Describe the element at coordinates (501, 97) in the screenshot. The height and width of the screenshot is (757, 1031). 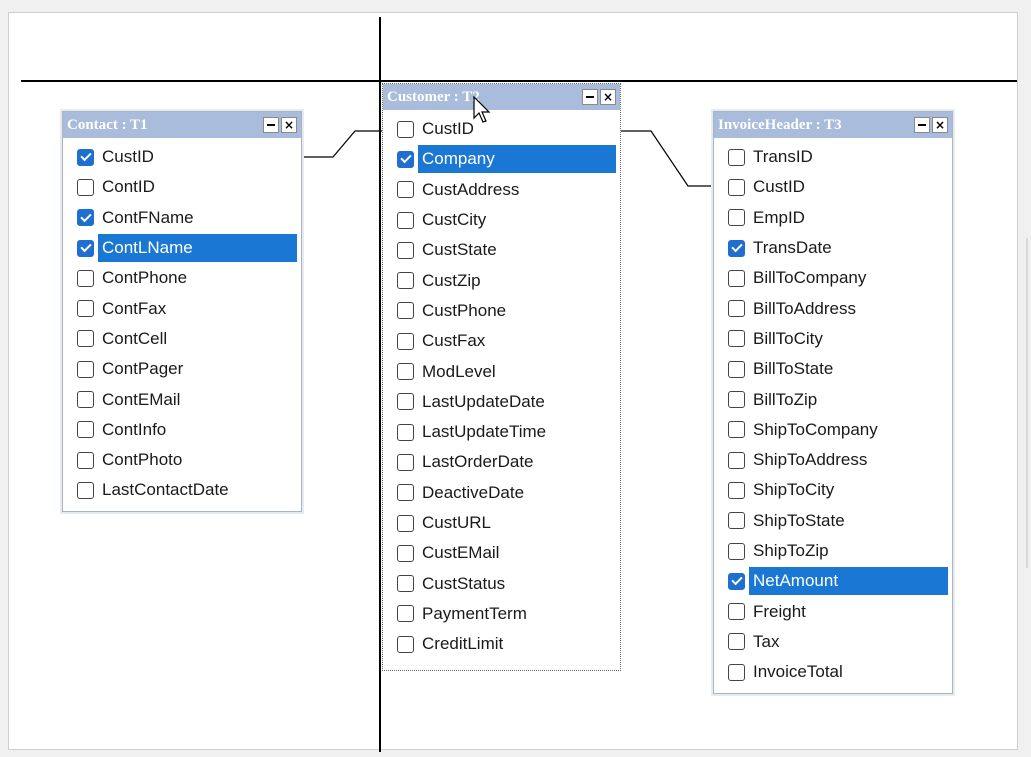
I see `table-title-bar: Customer : T2 ×` at that location.